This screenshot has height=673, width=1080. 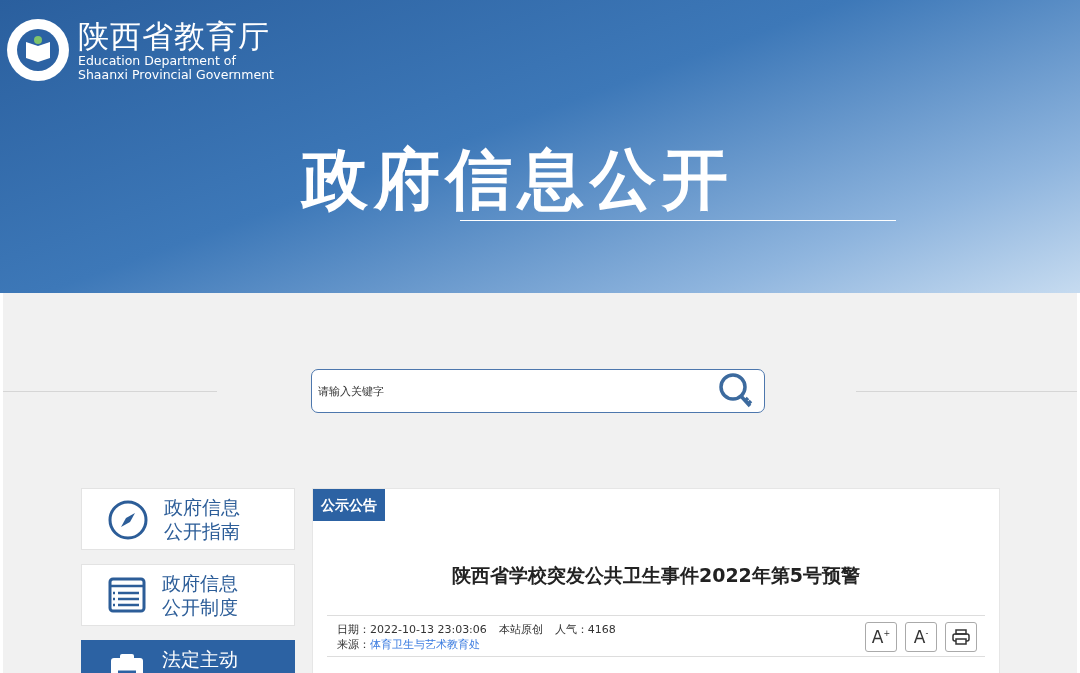 What do you see at coordinates (425, 644) in the screenshot?
I see `source-link: 体育卫生与艺术教育处` at bounding box center [425, 644].